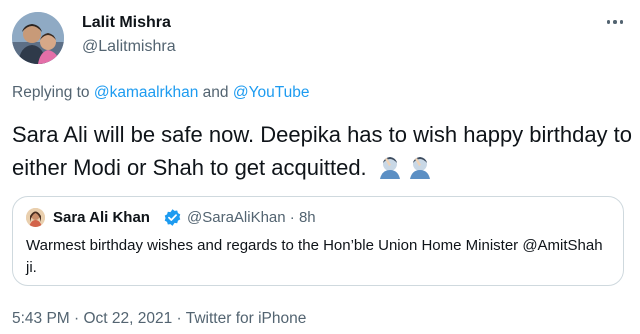  What do you see at coordinates (126, 23) in the screenshot?
I see `author-name: Lalit Mishra` at bounding box center [126, 23].